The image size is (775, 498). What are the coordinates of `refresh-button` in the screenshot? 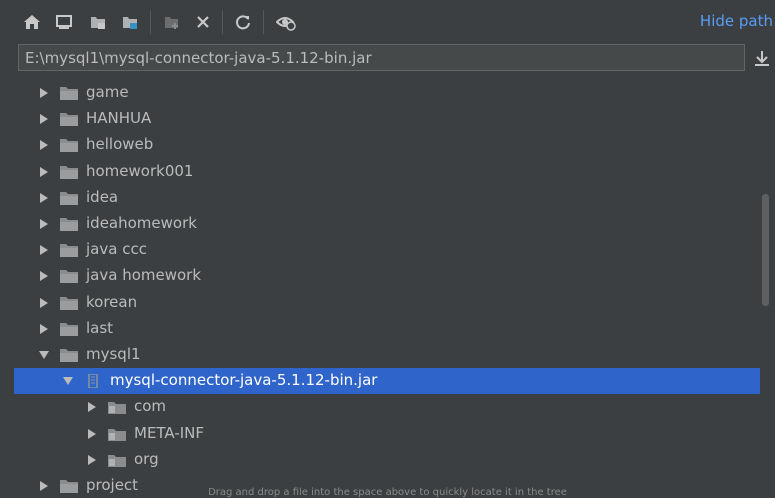 It's located at (243, 22).